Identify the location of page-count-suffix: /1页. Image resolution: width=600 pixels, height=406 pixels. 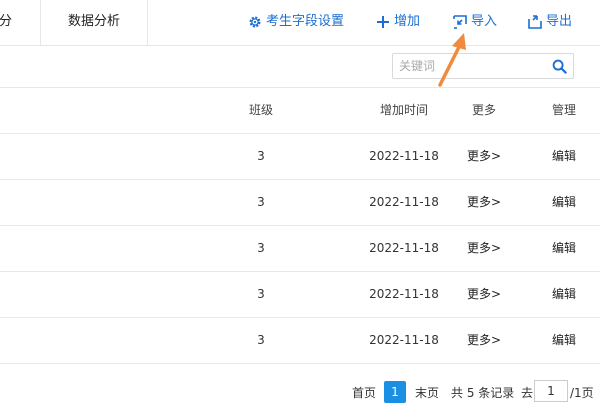
(582, 393).